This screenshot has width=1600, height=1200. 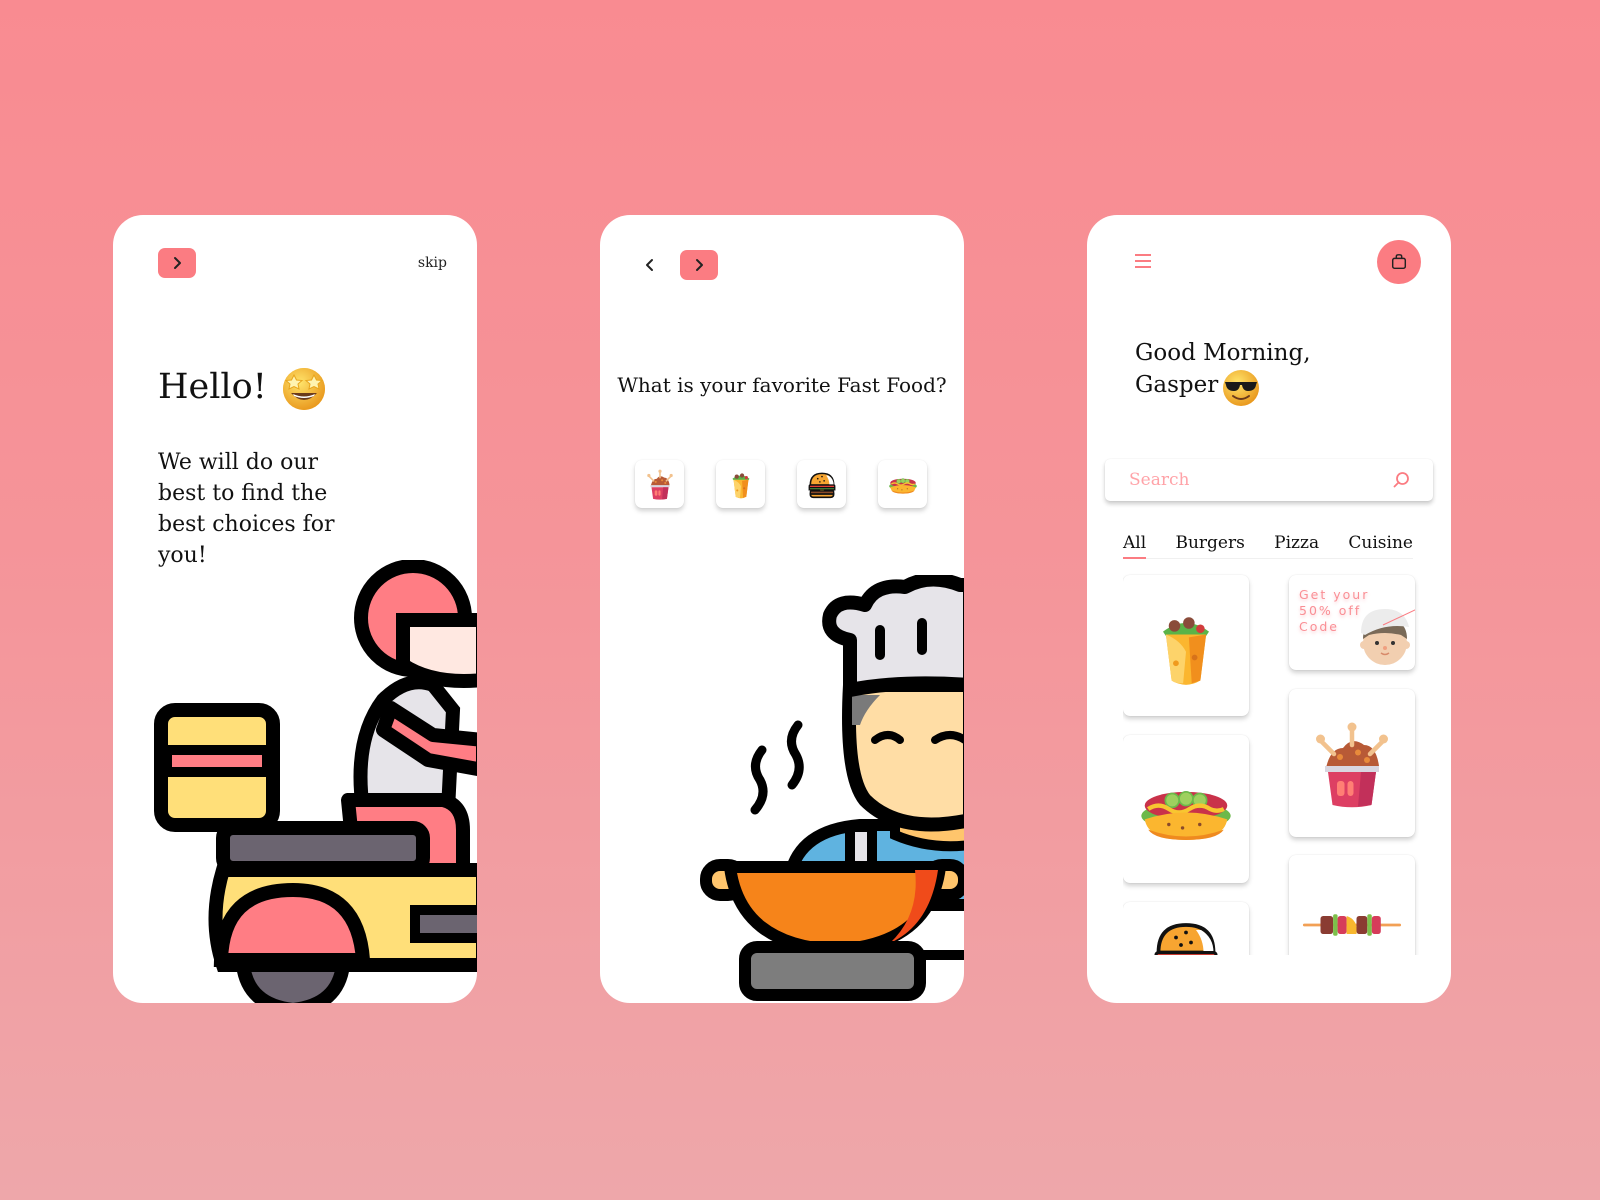 What do you see at coordinates (1401, 480) in the screenshot?
I see `search-icon` at bounding box center [1401, 480].